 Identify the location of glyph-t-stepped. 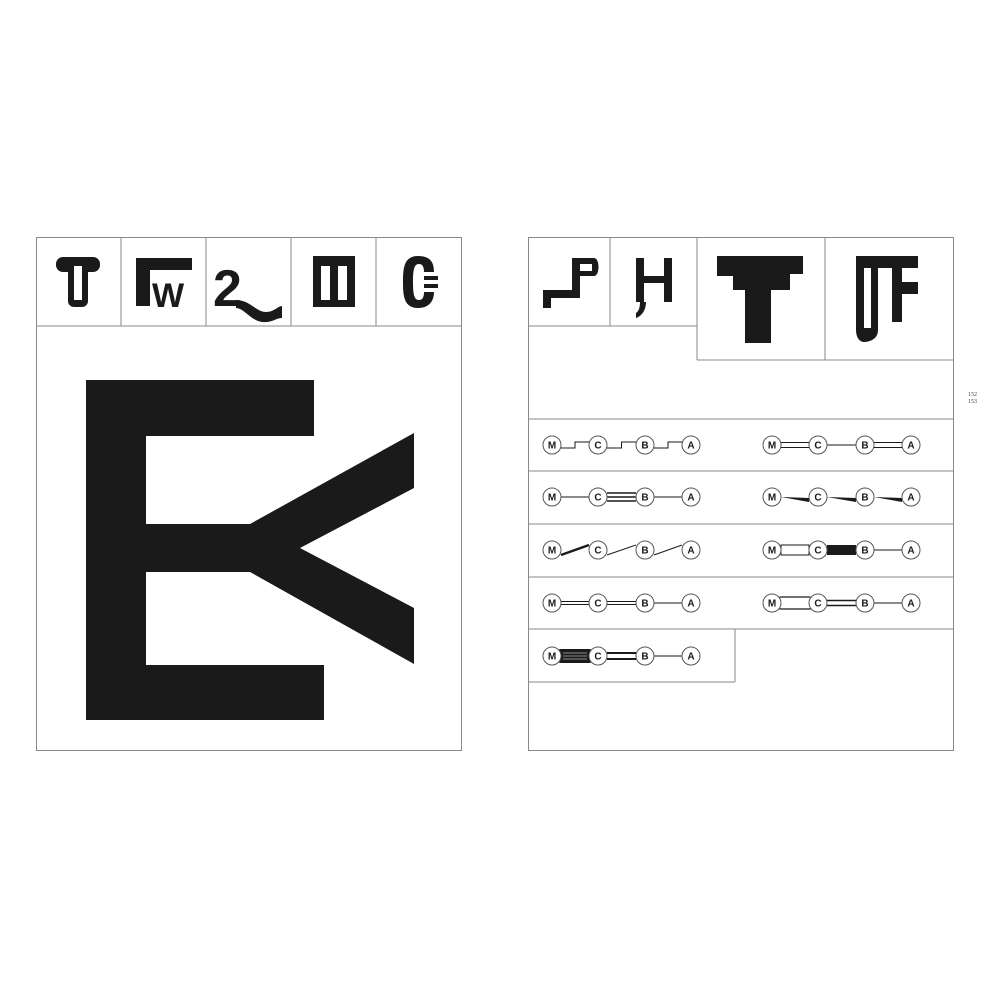
(760, 299).